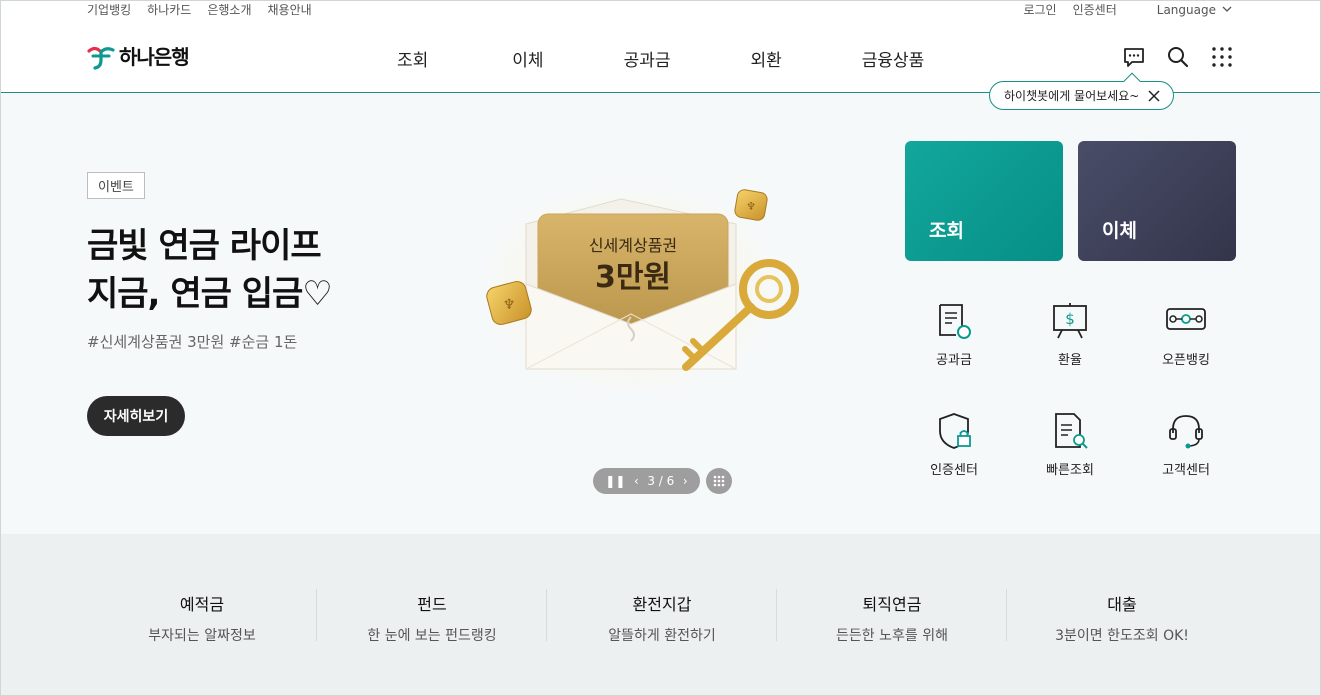 The width and height of the screenshot is (1321, 696). What do you see at coordinates (615, 481) in the screenshot?
I see `pause-icon: ❚❚` at bounding box center [615, 481].